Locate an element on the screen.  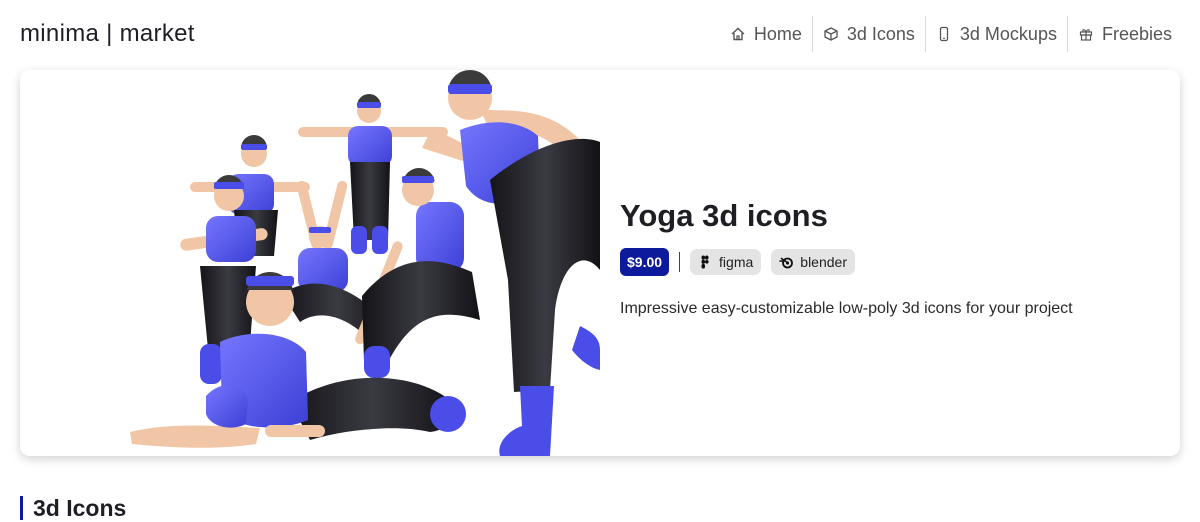
nav-freebies-label: Freebies is located at coordinates (1136, 33).